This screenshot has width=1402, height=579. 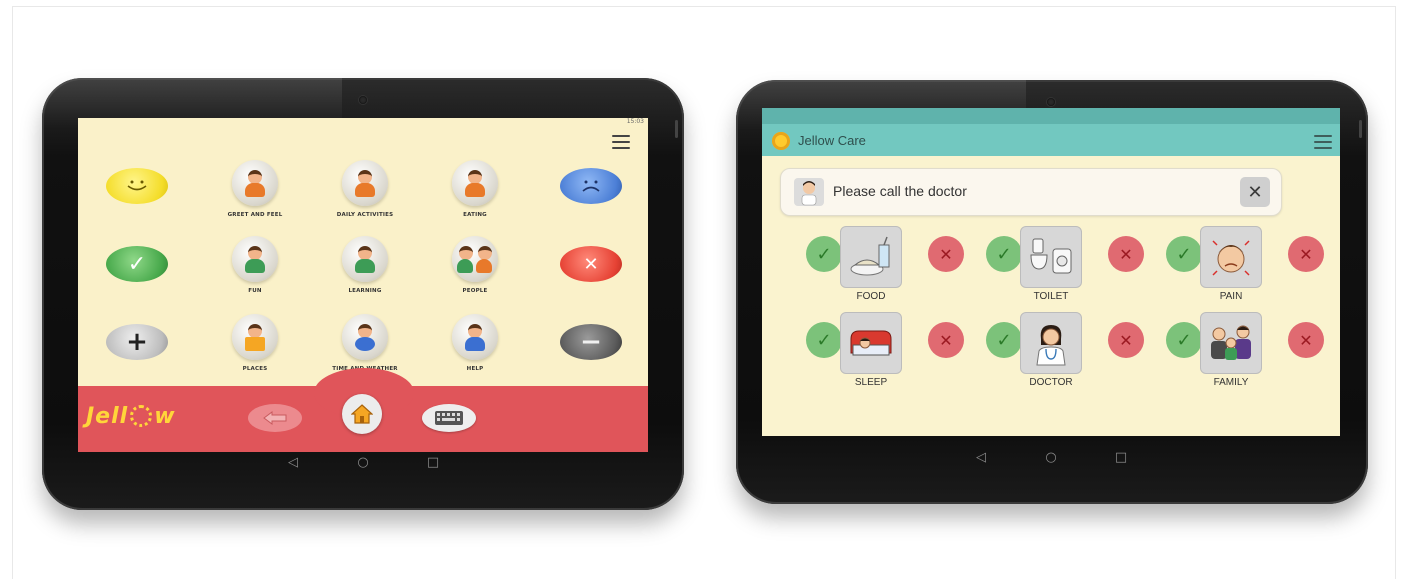 What do you see at coordinates (781, 141) in the screenshot?
I see `jellow-app-icon` at bounding box center [781, 141].